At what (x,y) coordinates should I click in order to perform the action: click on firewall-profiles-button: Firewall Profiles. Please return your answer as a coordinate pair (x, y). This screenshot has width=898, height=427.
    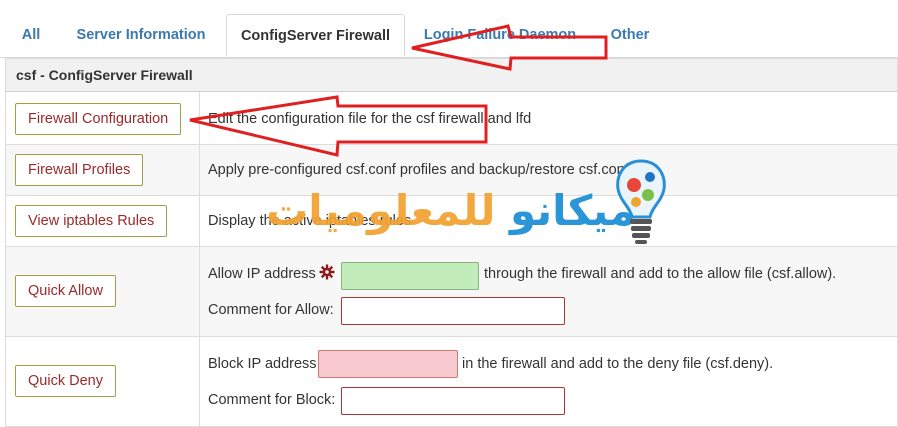
    Looking at the image, I should click on (79, 170).